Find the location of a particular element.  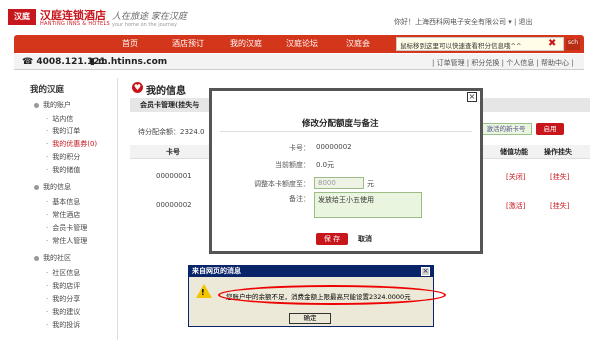

sidebar-item: · 我的分享 is located at coordinates (63, 299).